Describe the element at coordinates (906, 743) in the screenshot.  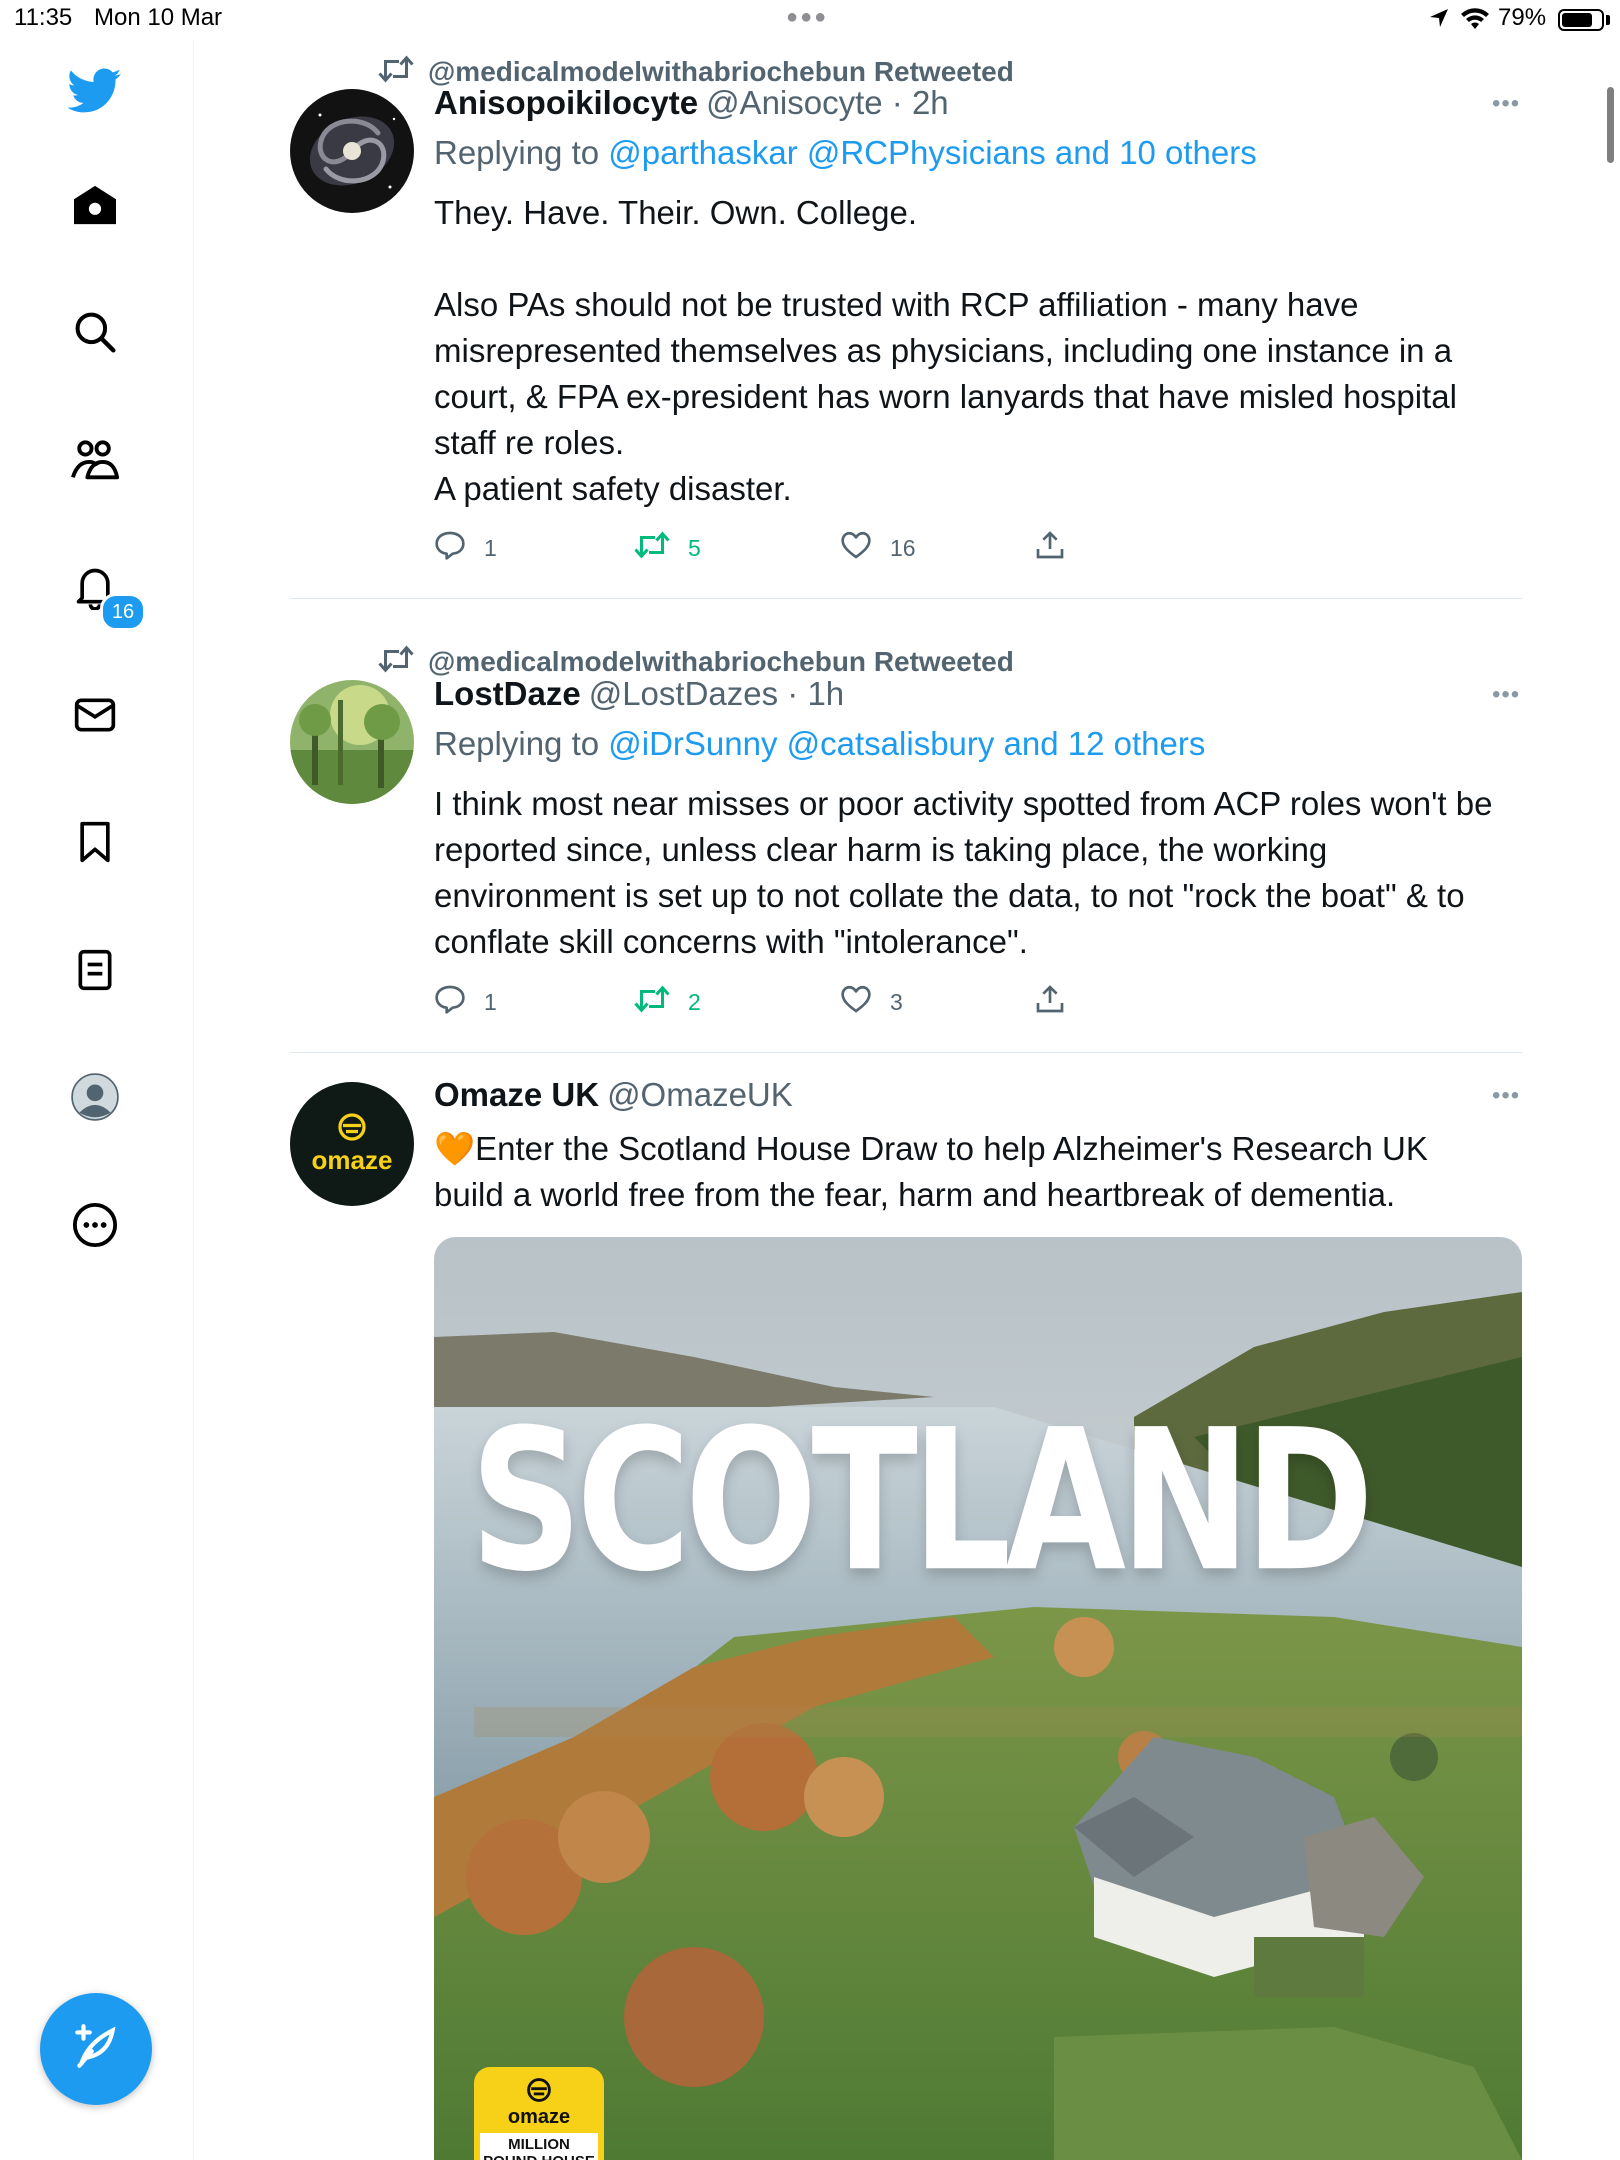
I see `replying-to-link: @iDrSunny @catsalisbury and 12 others` at that location.